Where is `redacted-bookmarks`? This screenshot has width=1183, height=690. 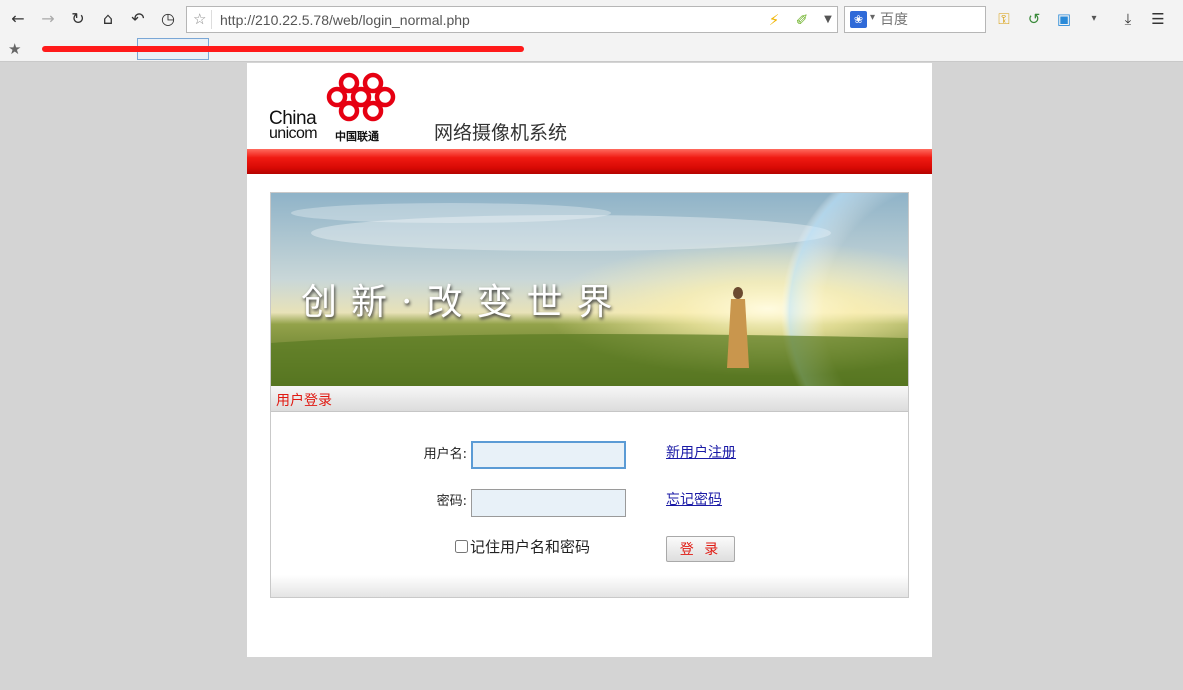 redacted-bookmarks is located at coordinates (283, 49).